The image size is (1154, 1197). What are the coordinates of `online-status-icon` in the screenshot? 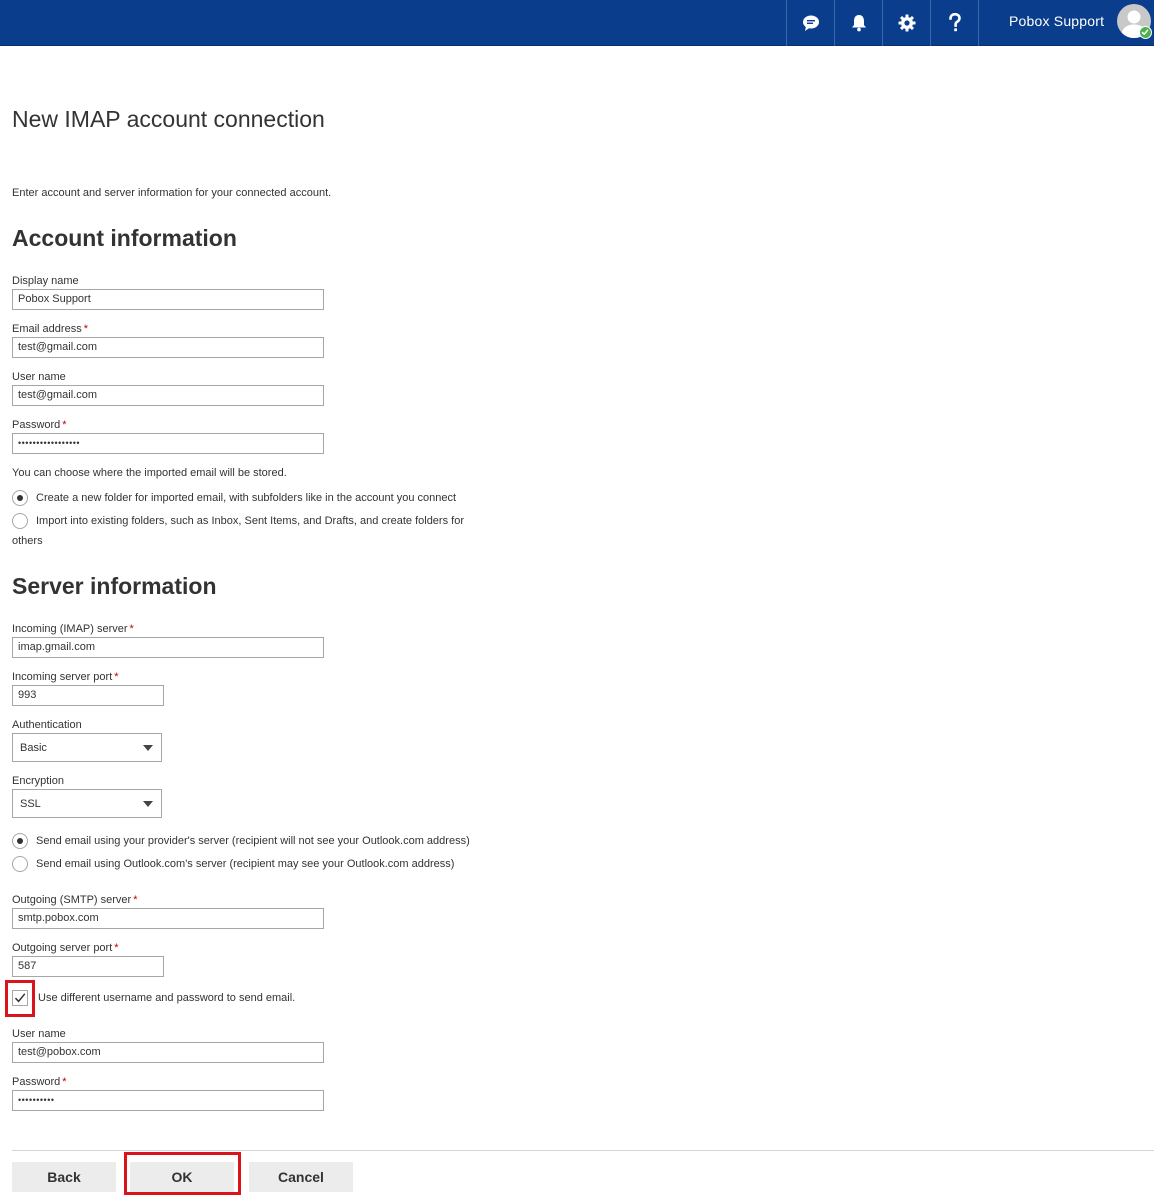 It's located at (1145, 32).